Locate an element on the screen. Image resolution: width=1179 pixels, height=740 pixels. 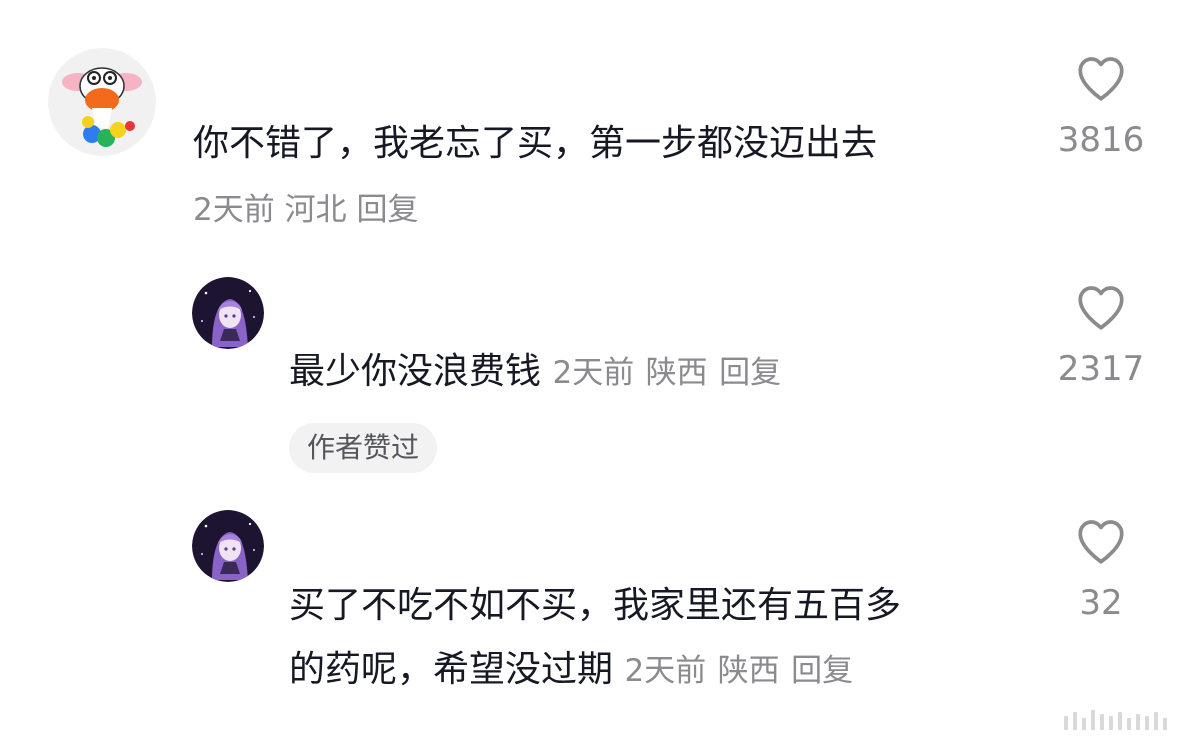
comment-meta: 2天前 河北 回复 is located at coordinates (305, 210).